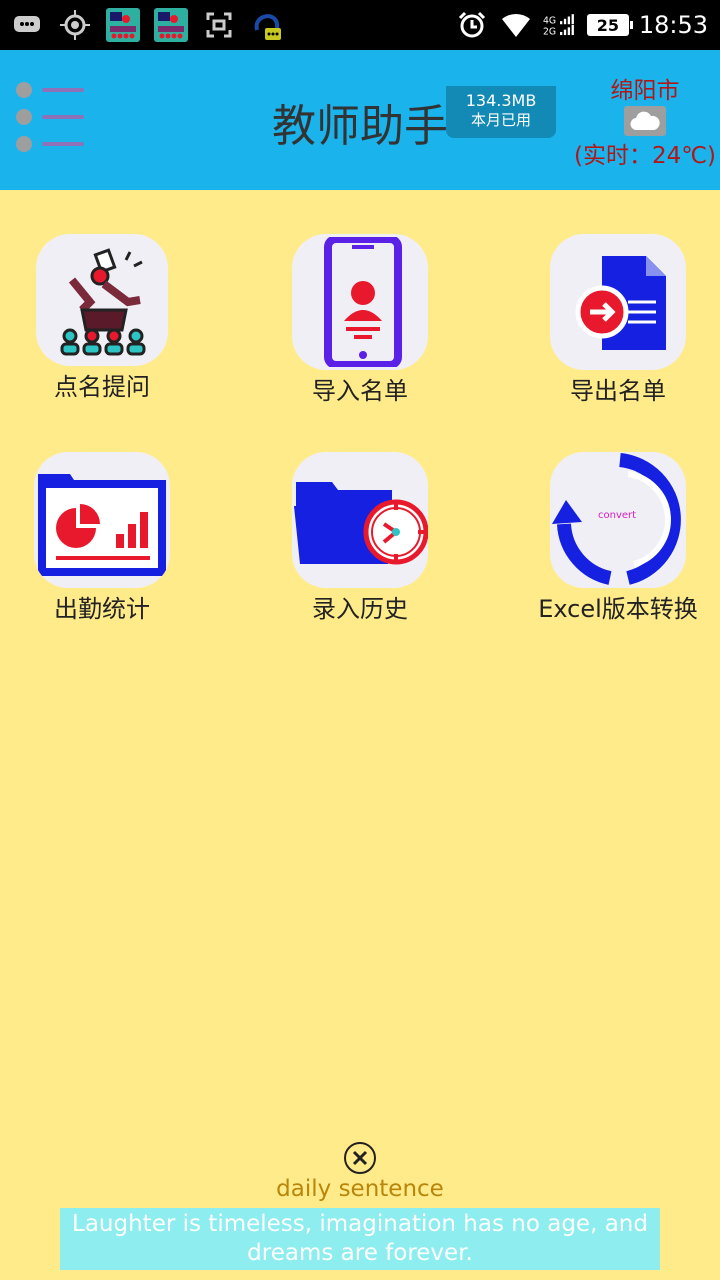 The width and height of the screenshot is (720, 1280). I want to click on app-header: 134.3MB 本月已用 教师助手 绵阳市 (实时：24℃), so click(360, 120).